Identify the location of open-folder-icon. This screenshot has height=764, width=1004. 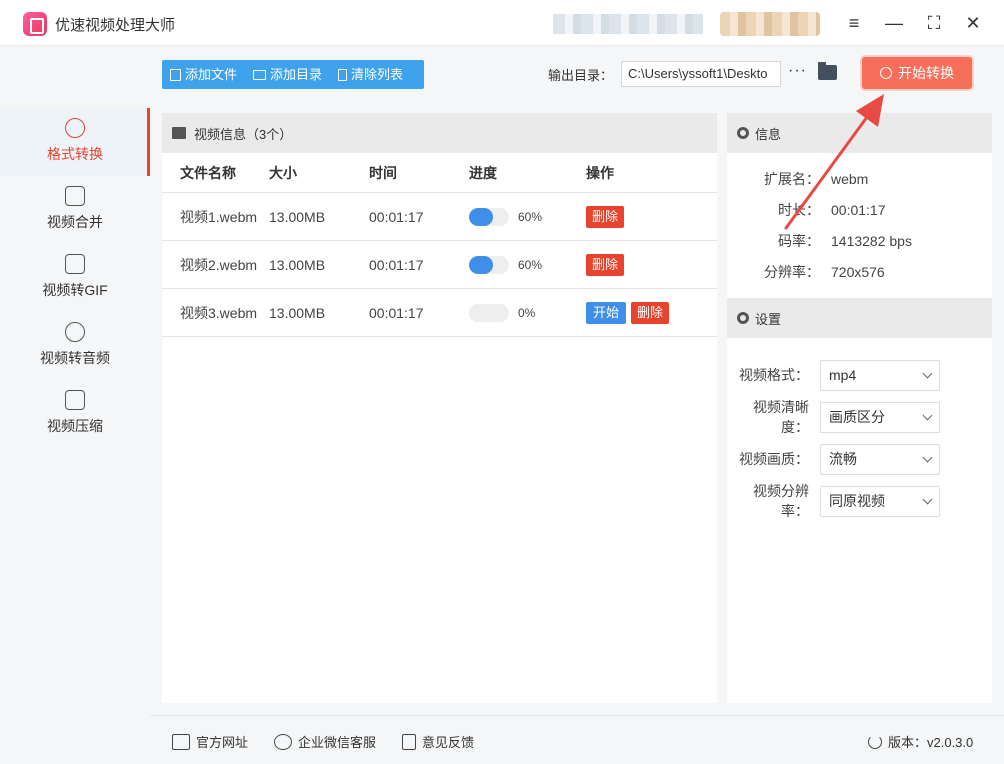
(827, 71).